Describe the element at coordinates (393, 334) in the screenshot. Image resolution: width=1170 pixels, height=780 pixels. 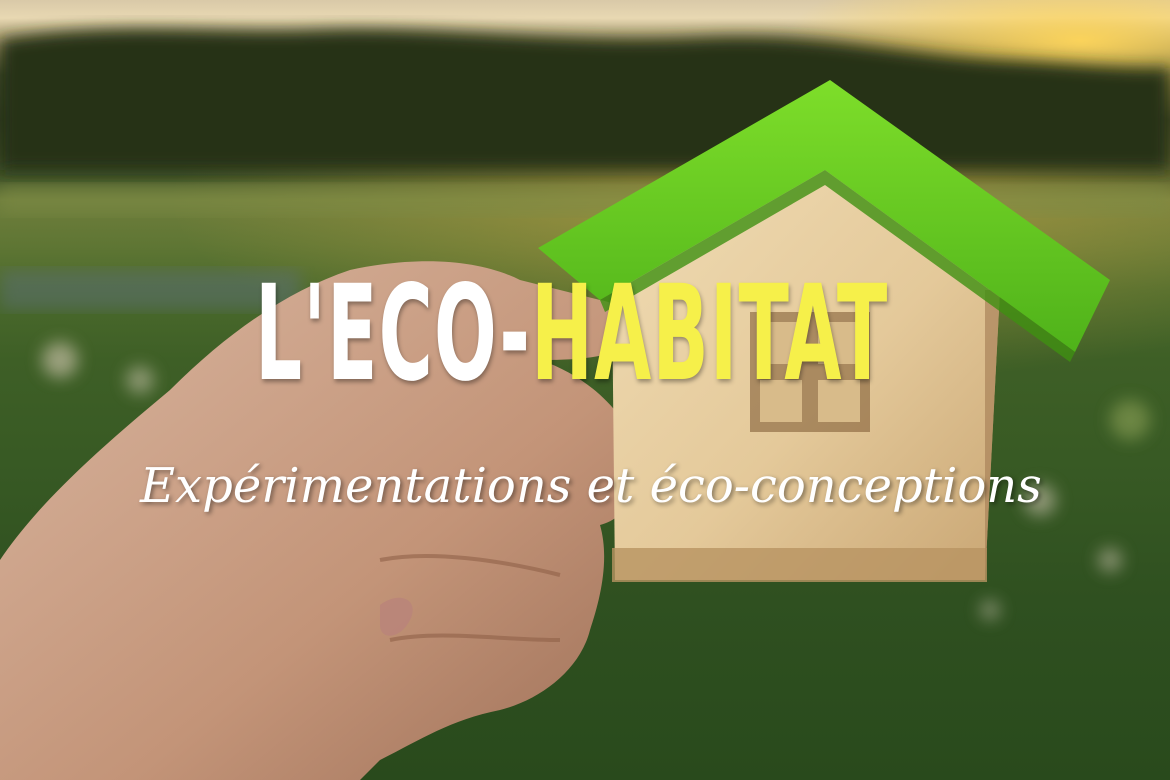
I see `title-part-white: L'ECO-` at that location.